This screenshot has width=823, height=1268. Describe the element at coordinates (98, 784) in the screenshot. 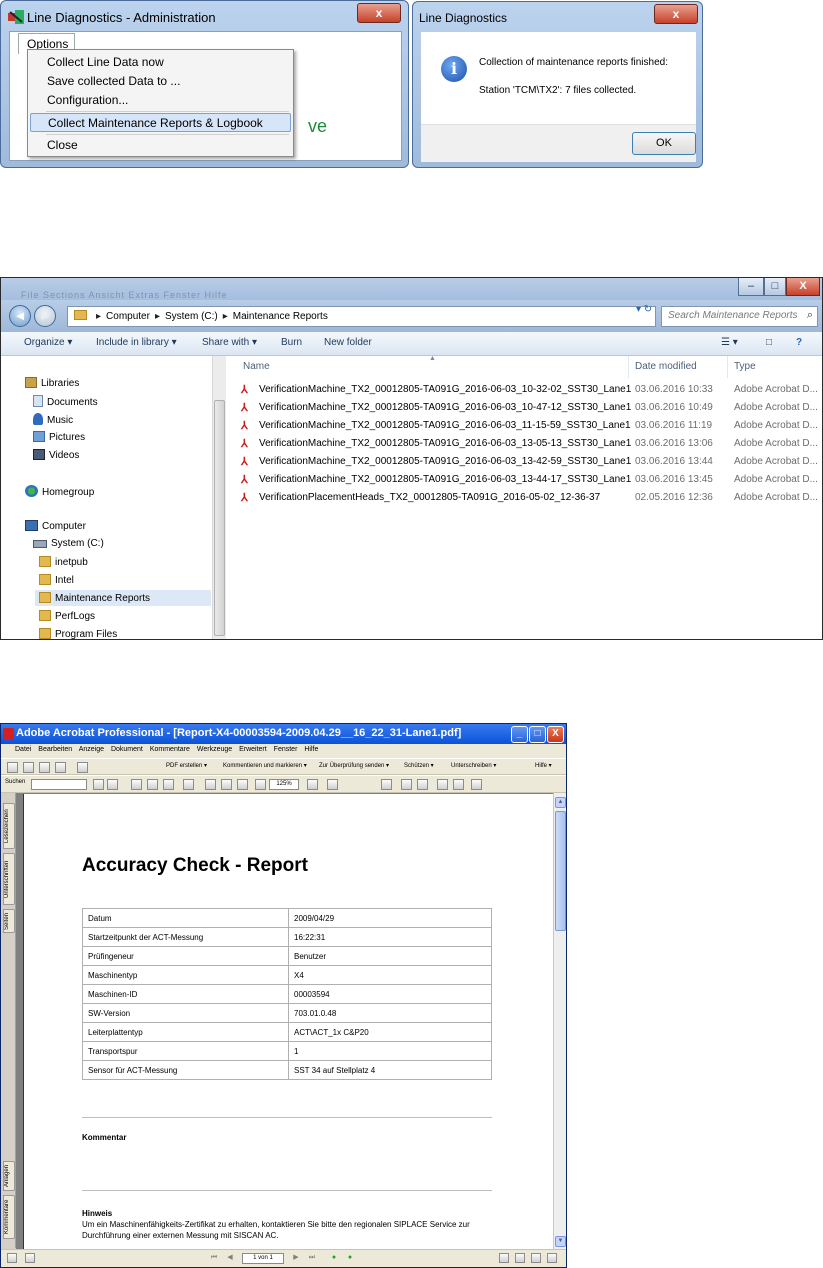

I see `find-previous-icon` at that location.